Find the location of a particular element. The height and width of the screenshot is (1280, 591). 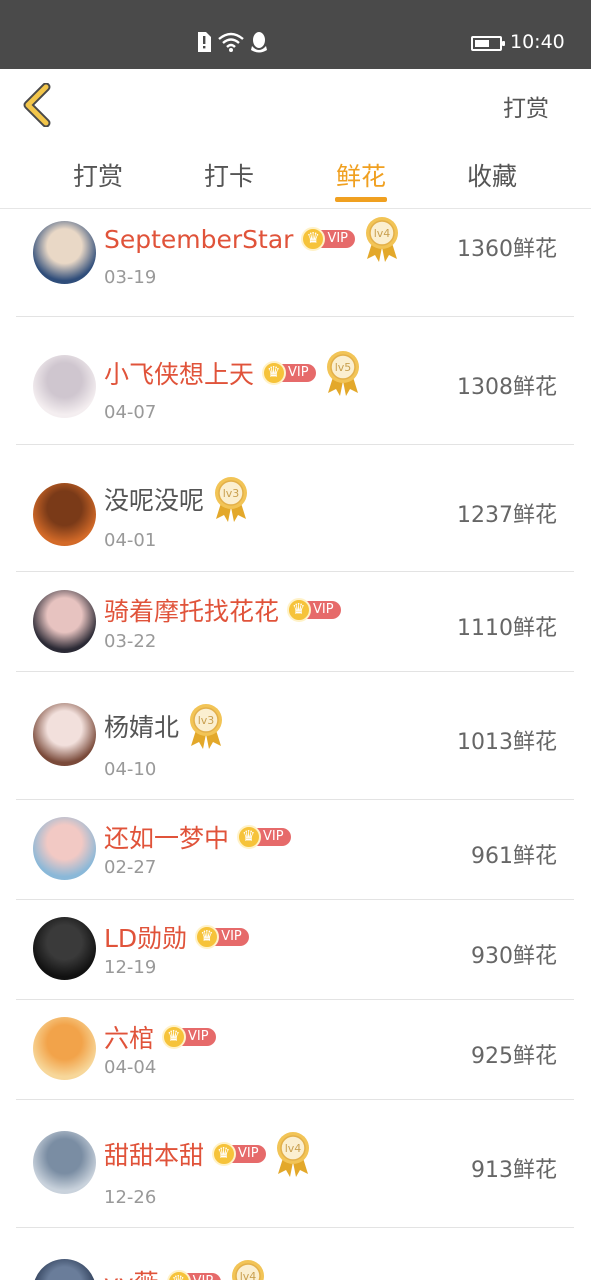

active-tab-indicator is located at coordinates (361, 199).